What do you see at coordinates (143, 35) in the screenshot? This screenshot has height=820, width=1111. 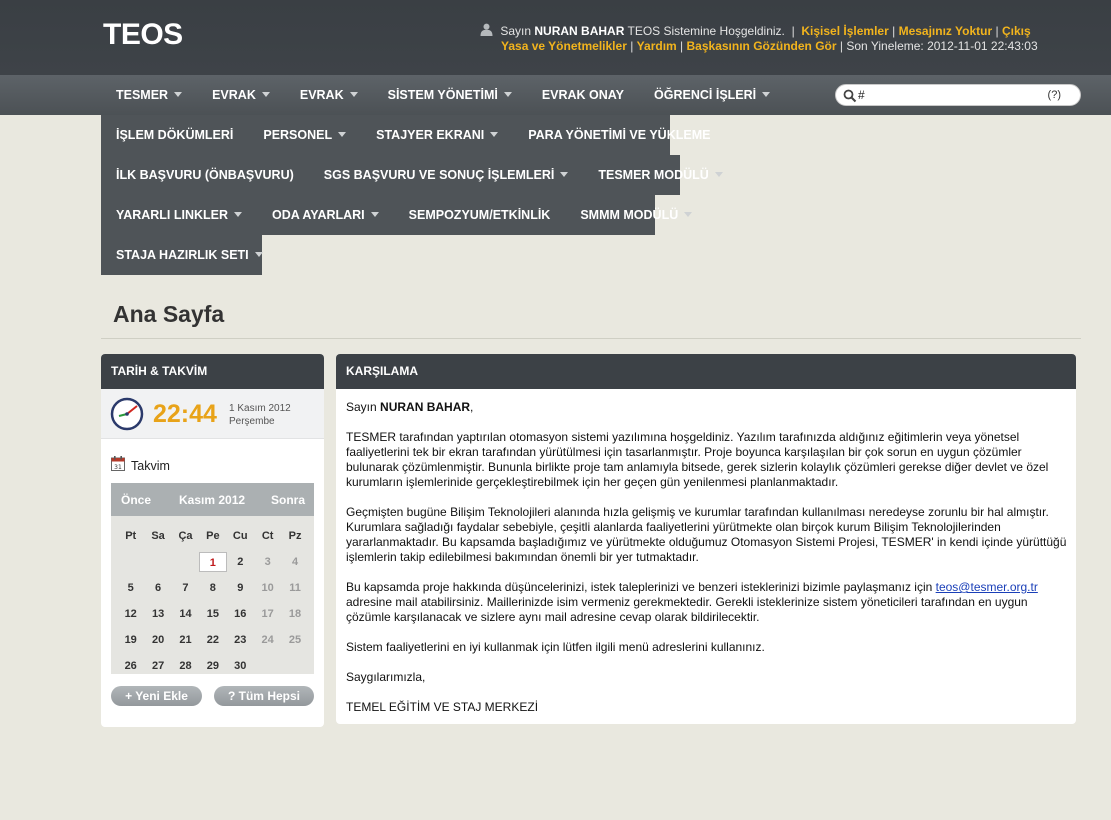 I see `app-logo: TEOS` at bounding box center [143, 35].